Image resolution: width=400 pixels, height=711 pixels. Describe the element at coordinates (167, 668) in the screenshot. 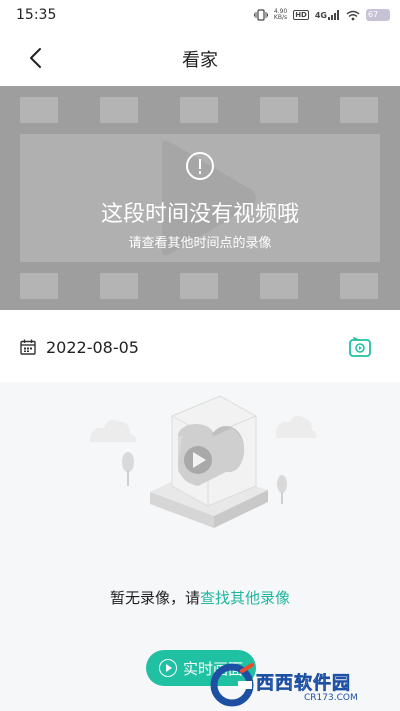

I see `play-circle-icon` at that location.